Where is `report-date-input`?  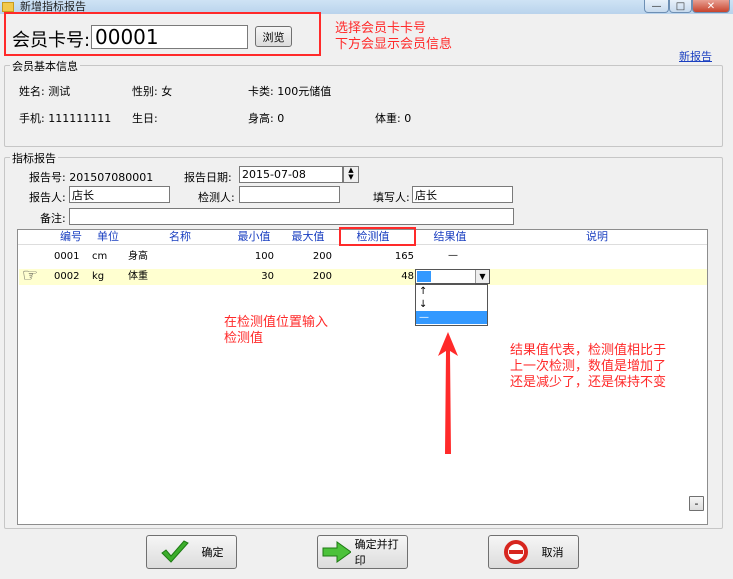 report-date-input is located at coordinates (291, 174).